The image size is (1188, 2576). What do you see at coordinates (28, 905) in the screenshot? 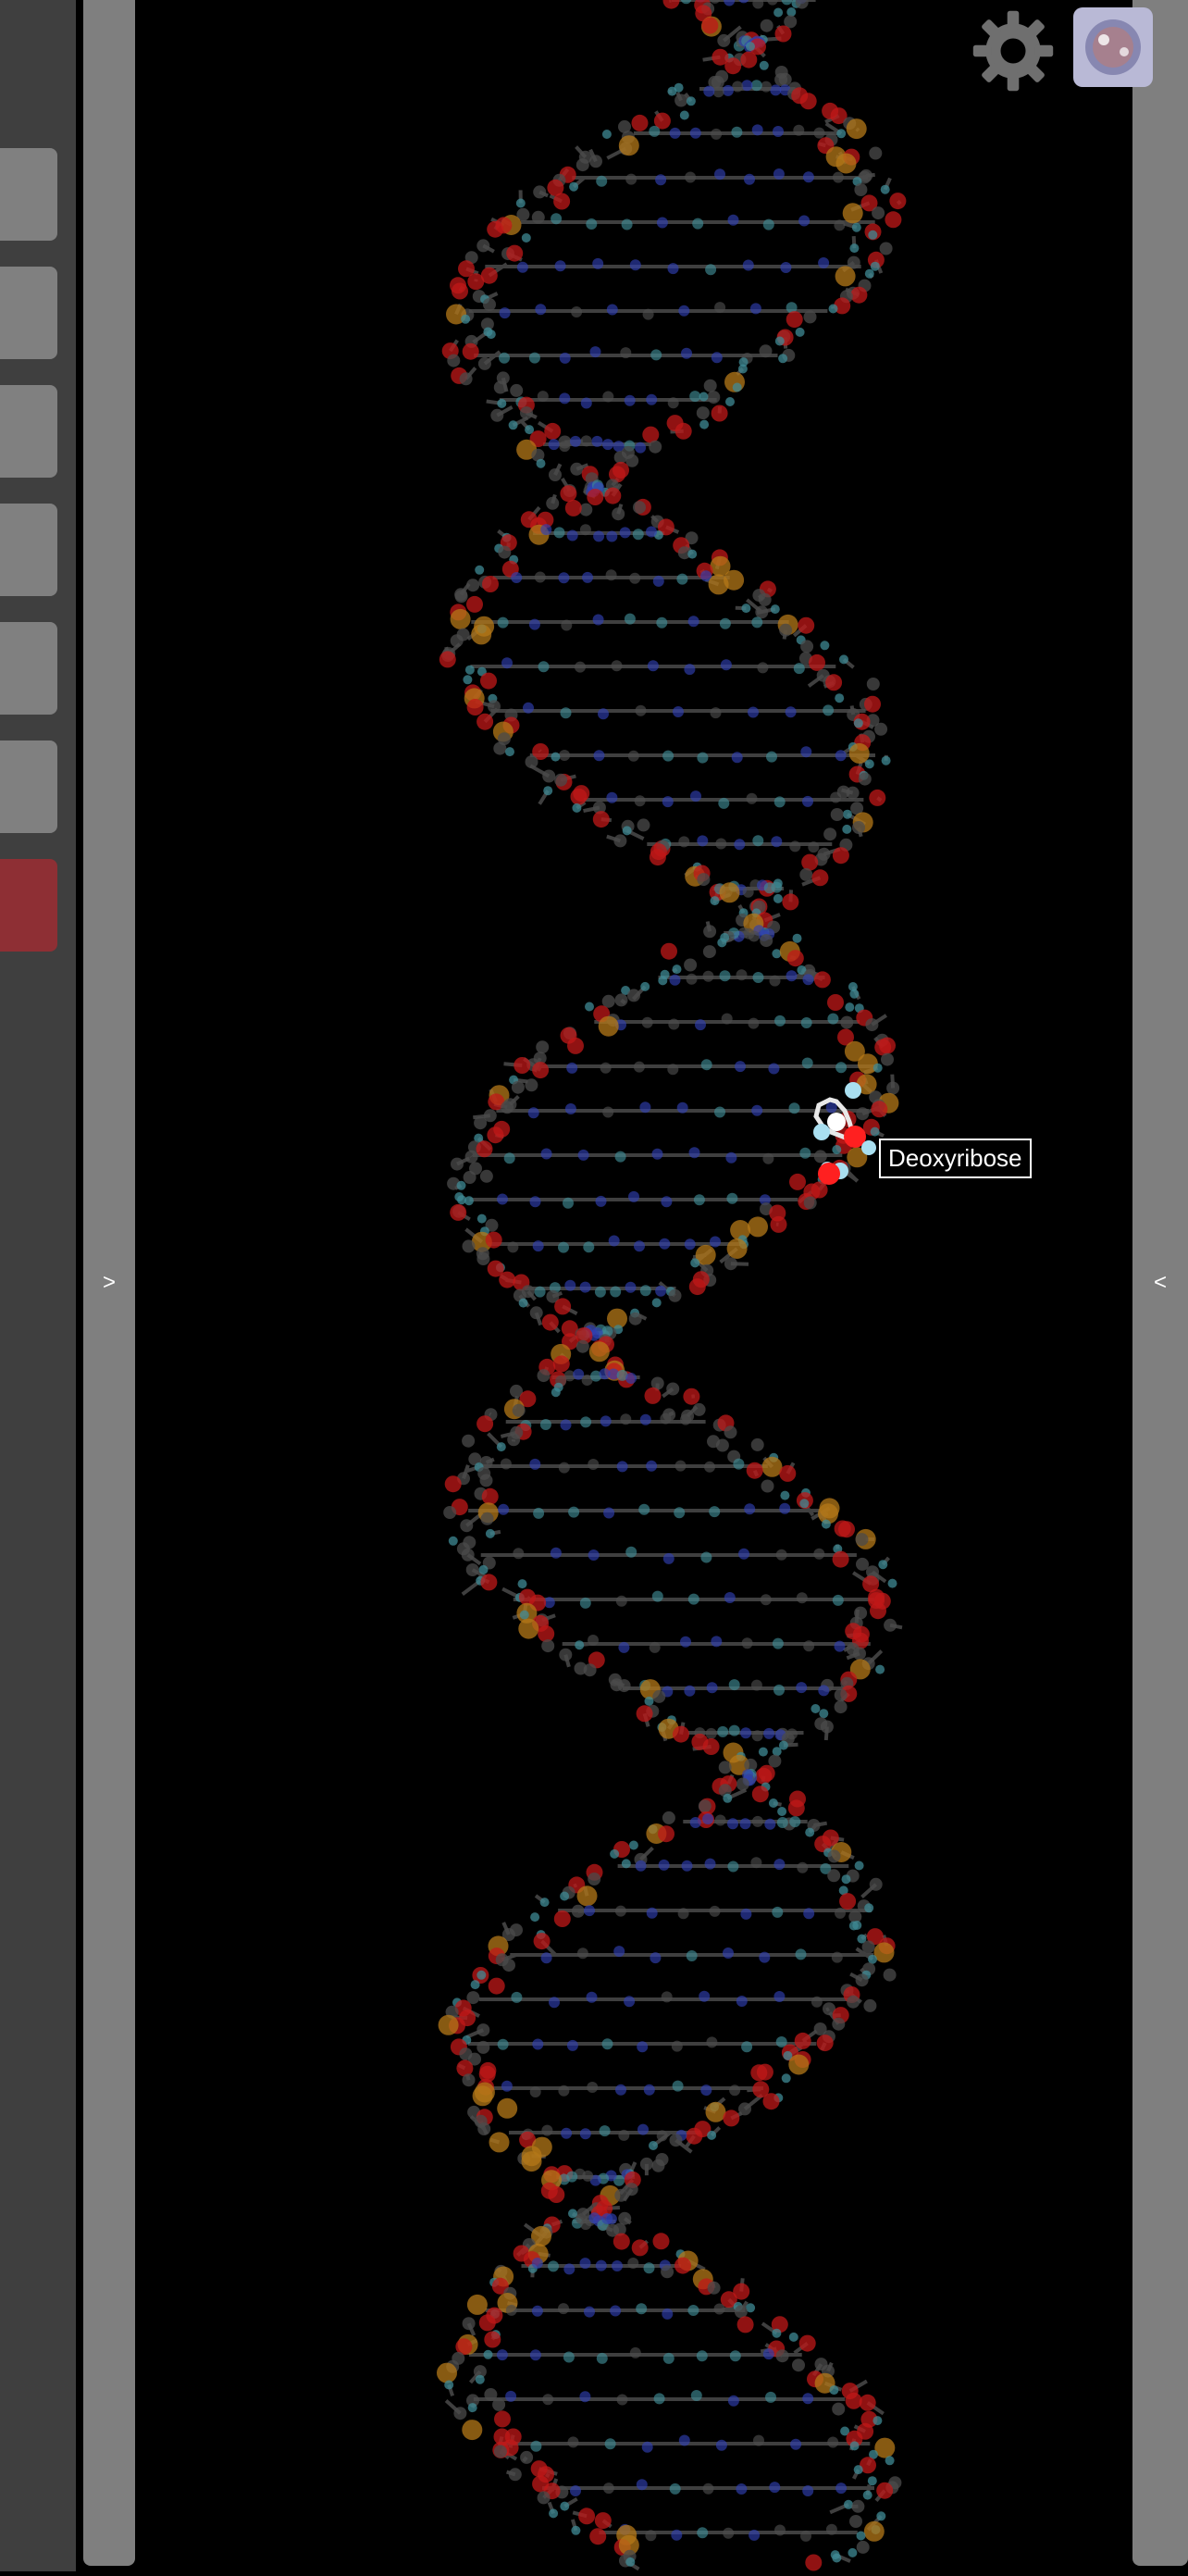
I see `toolbar-button-accent` at bounding box center [28, 905].